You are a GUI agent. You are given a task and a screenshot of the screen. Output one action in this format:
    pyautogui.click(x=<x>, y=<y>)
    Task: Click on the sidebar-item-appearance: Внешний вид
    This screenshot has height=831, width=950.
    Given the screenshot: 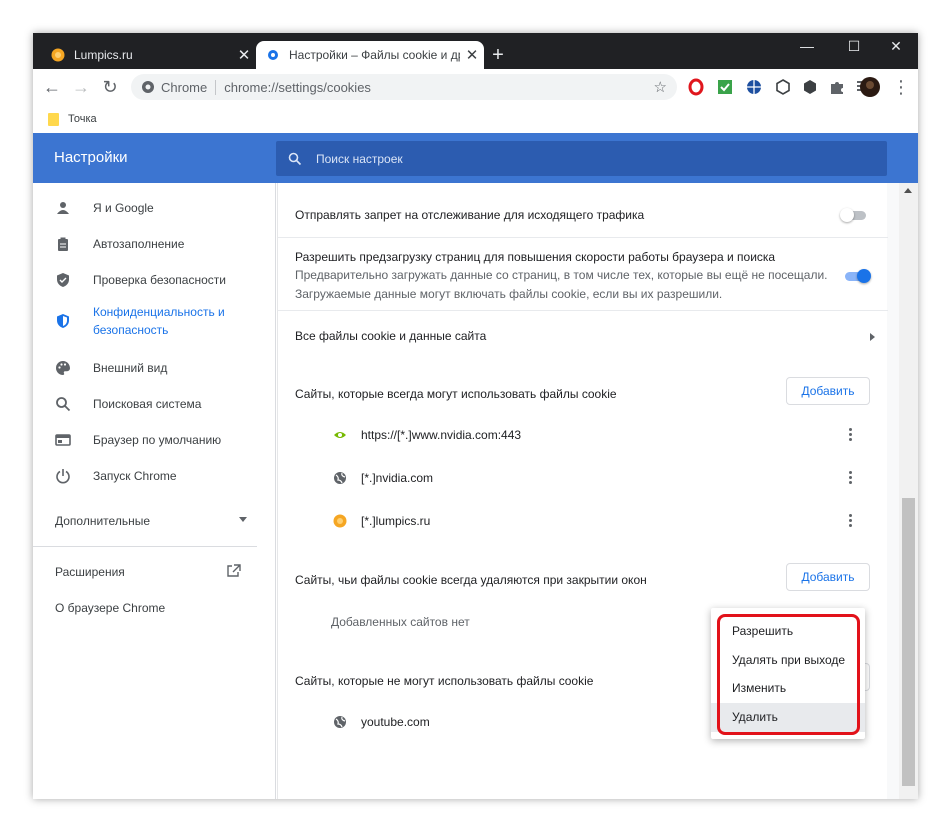 What is the action you would take?
    pyautogui.click(x=154, y=368)
    